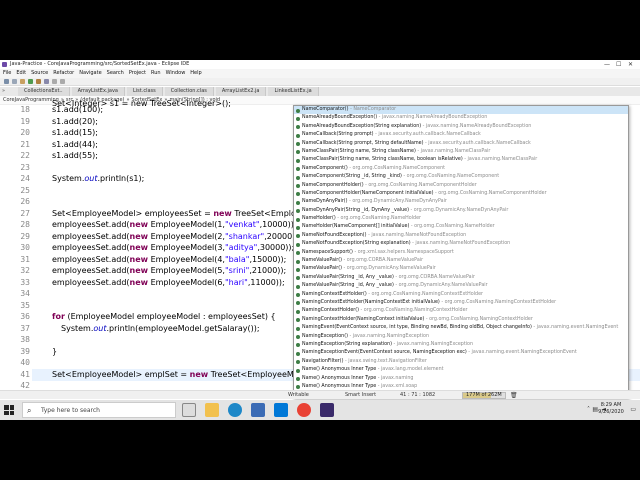 The width and height of the screenshot is (640, 480). I want to click on menu-search: Search, so click(115, 73).